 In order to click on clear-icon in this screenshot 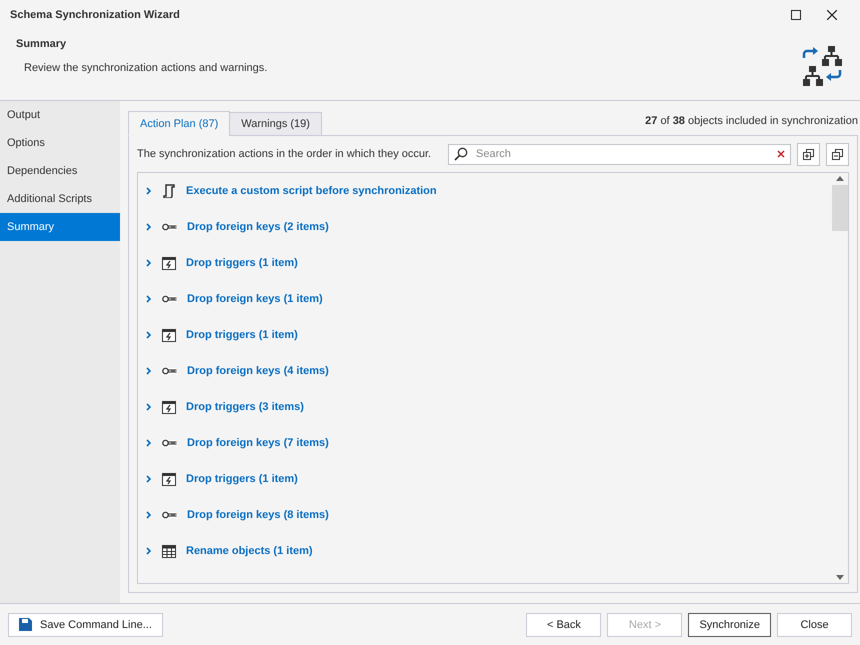, I will do `click(781, 154)`.